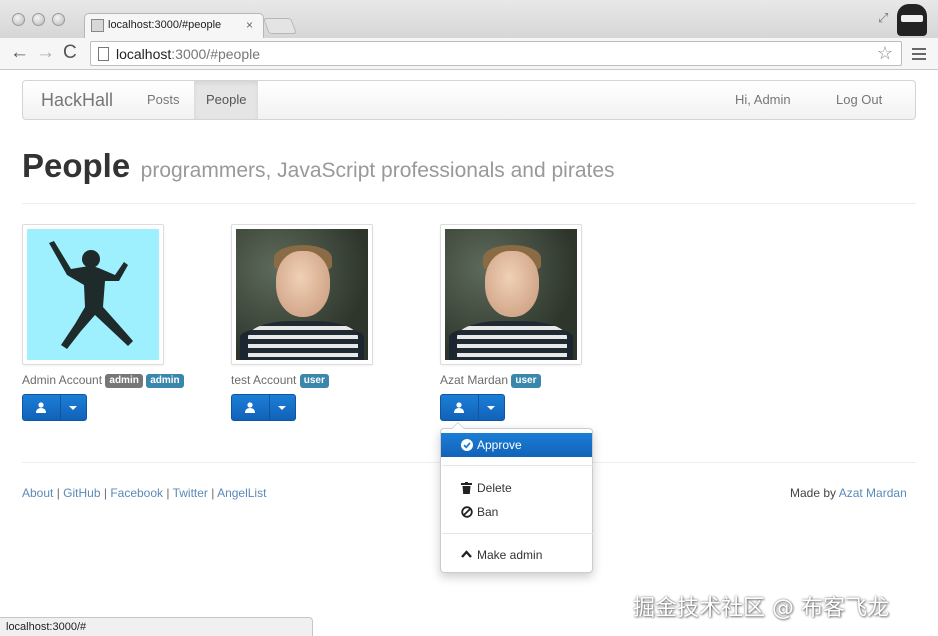  I want to click on author-link: Azat Mardan, so click(873, 493).